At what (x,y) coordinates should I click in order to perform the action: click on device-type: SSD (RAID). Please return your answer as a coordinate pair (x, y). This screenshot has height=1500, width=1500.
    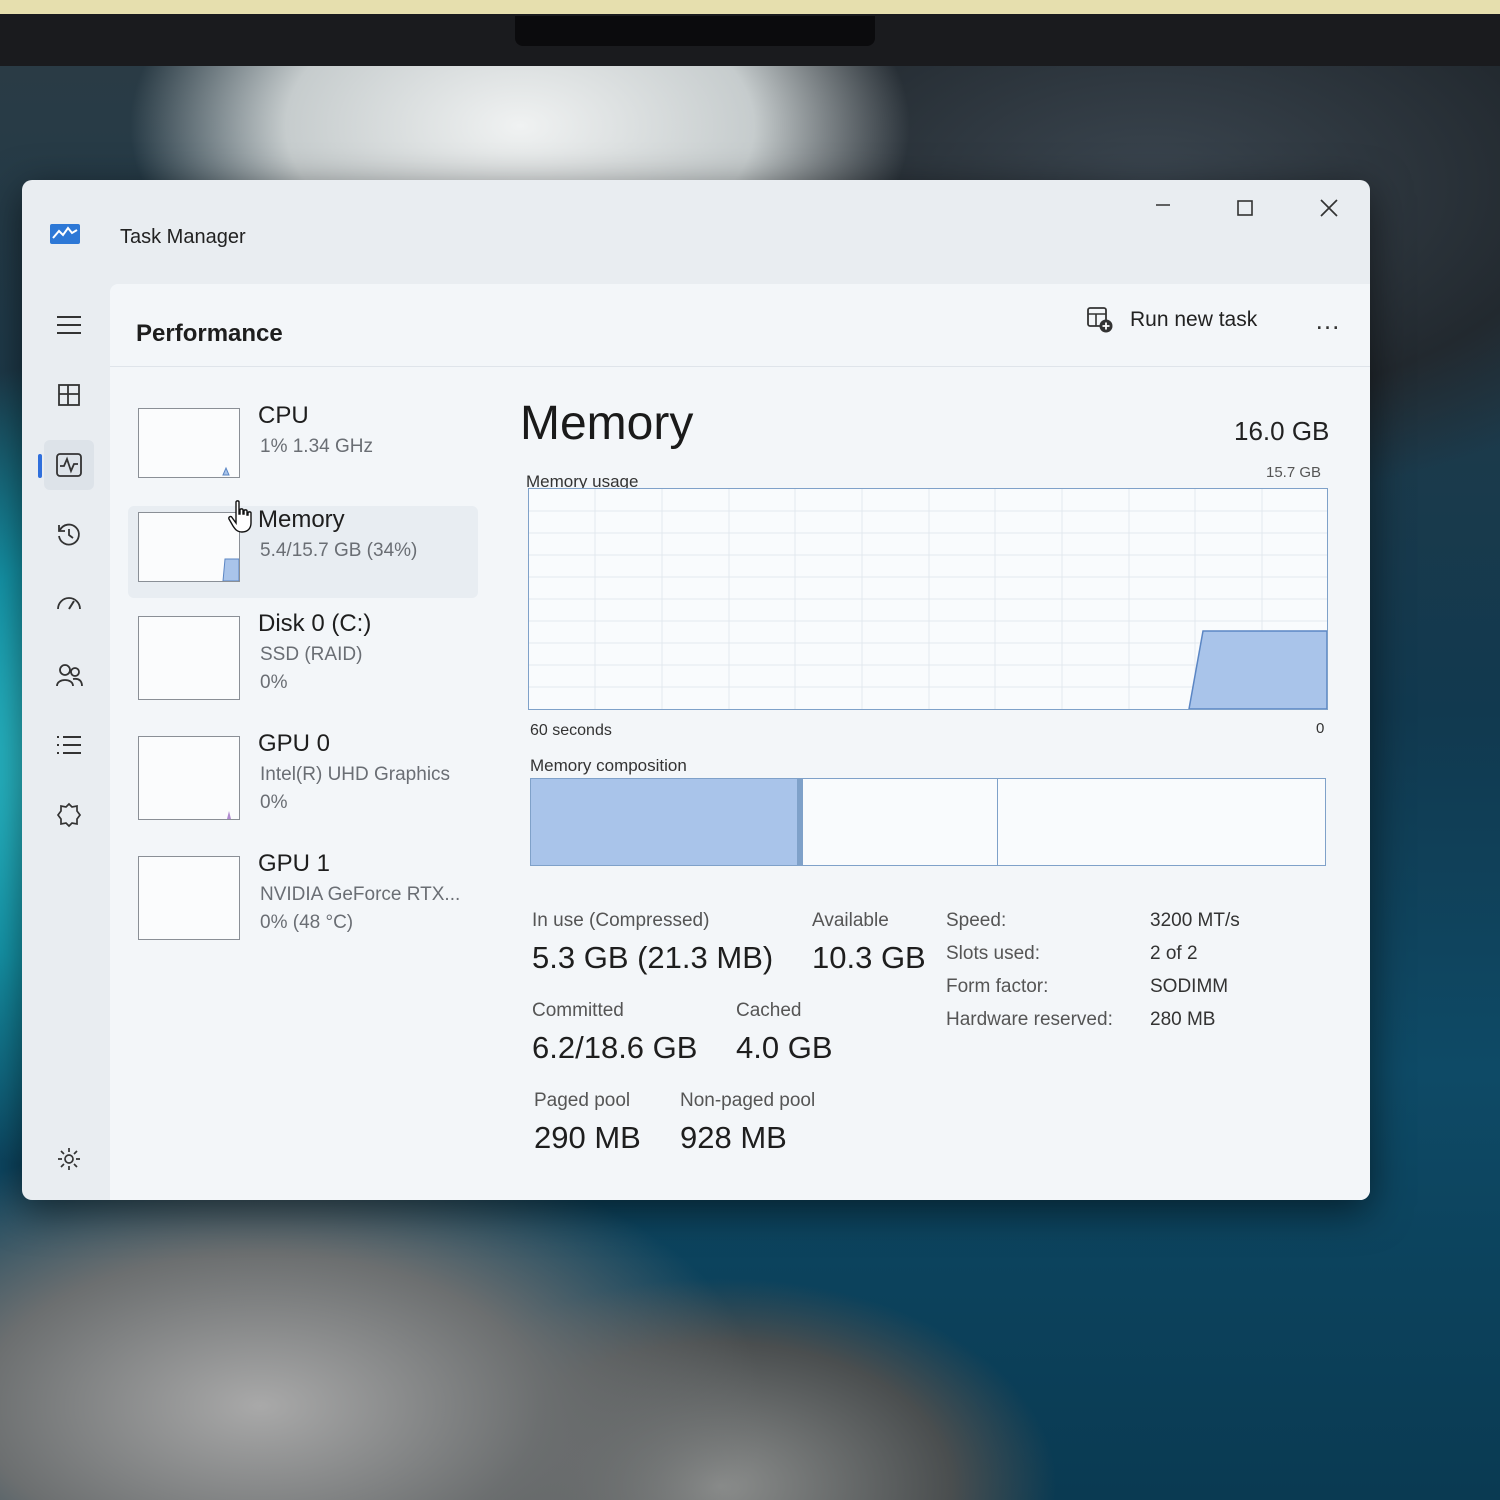
    Looking at the image, I should click on (311, 654).